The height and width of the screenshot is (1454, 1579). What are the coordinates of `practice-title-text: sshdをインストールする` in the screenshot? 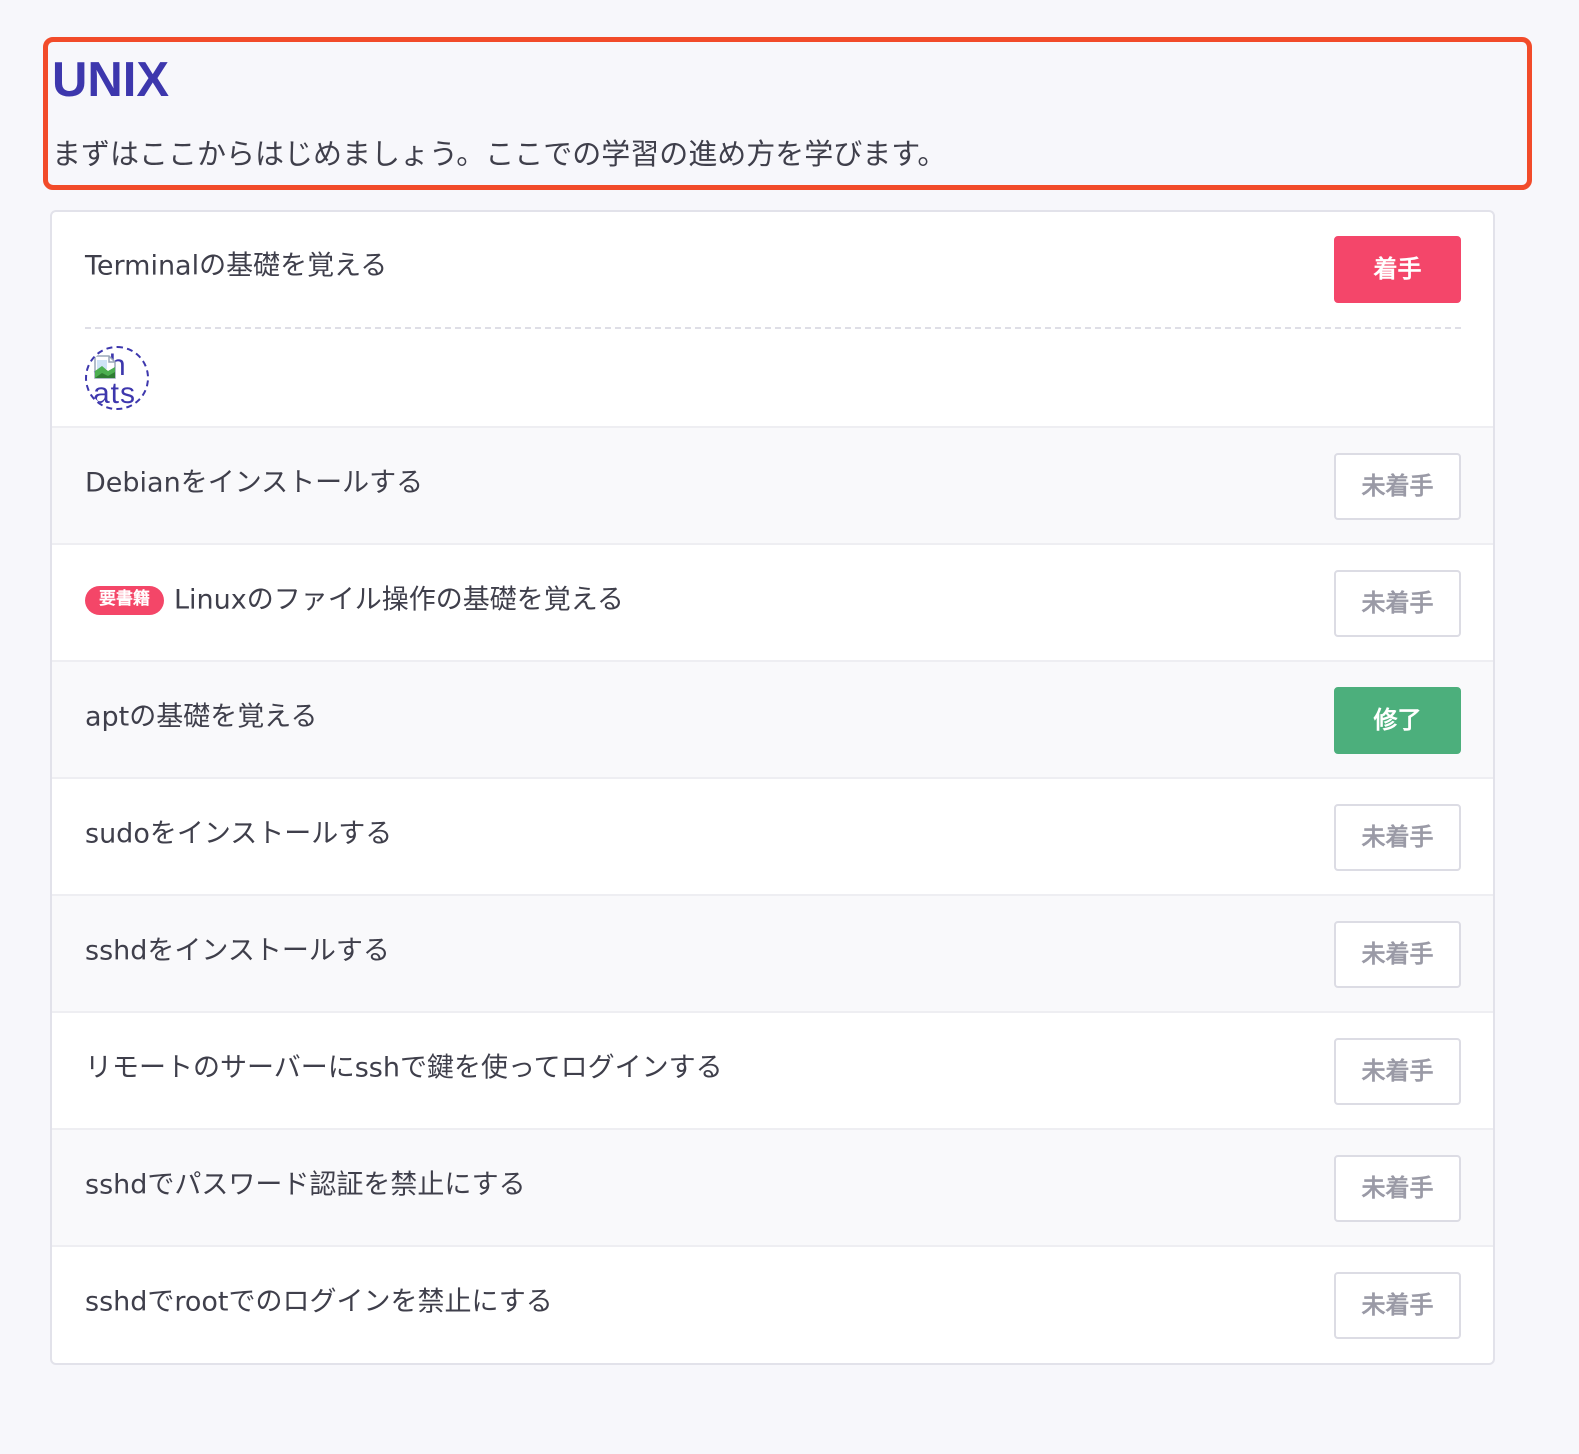 It's located at (237, 951).